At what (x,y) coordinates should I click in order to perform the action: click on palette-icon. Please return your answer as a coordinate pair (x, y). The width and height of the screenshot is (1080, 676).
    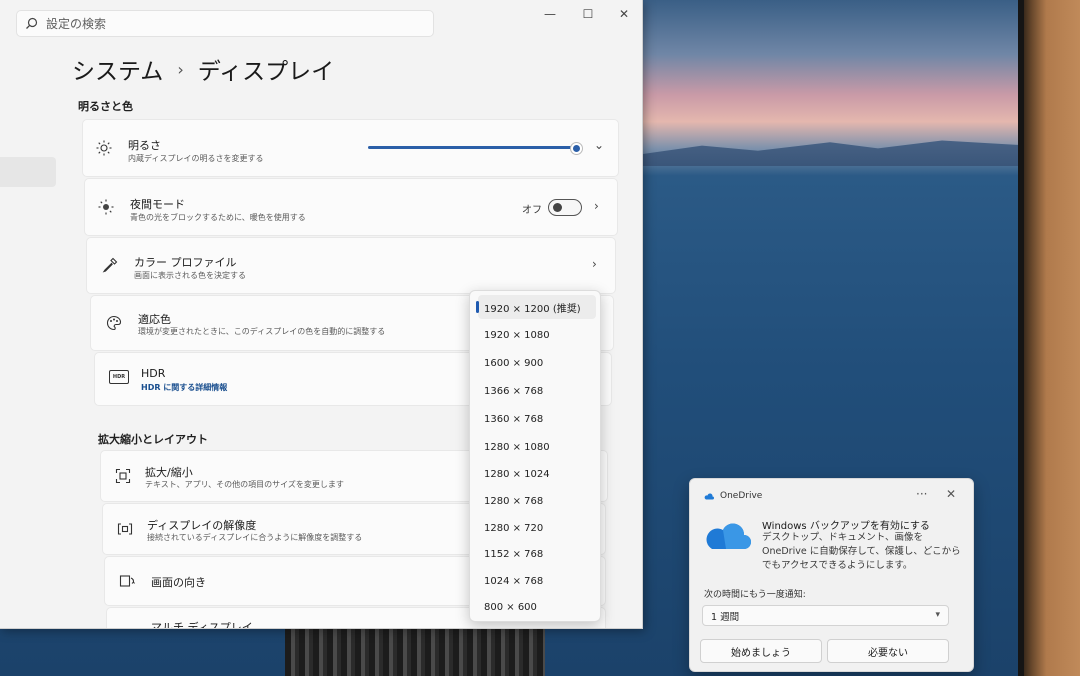
    Looking at the image, I should click on (114, 323).